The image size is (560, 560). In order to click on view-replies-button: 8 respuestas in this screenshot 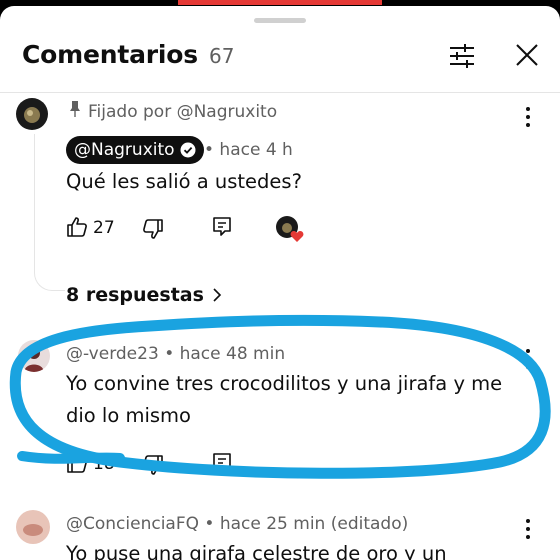, I will do `click(144, 295)`.